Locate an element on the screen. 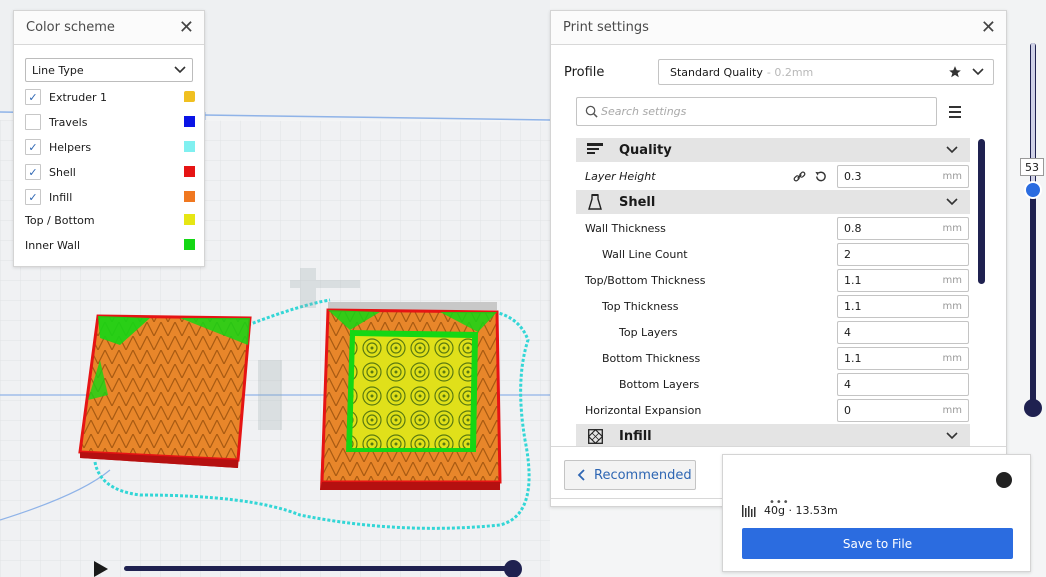 This screenshot has height=577, width=1046. legend-item-travels: Travels is located at coordinates (110, 122).